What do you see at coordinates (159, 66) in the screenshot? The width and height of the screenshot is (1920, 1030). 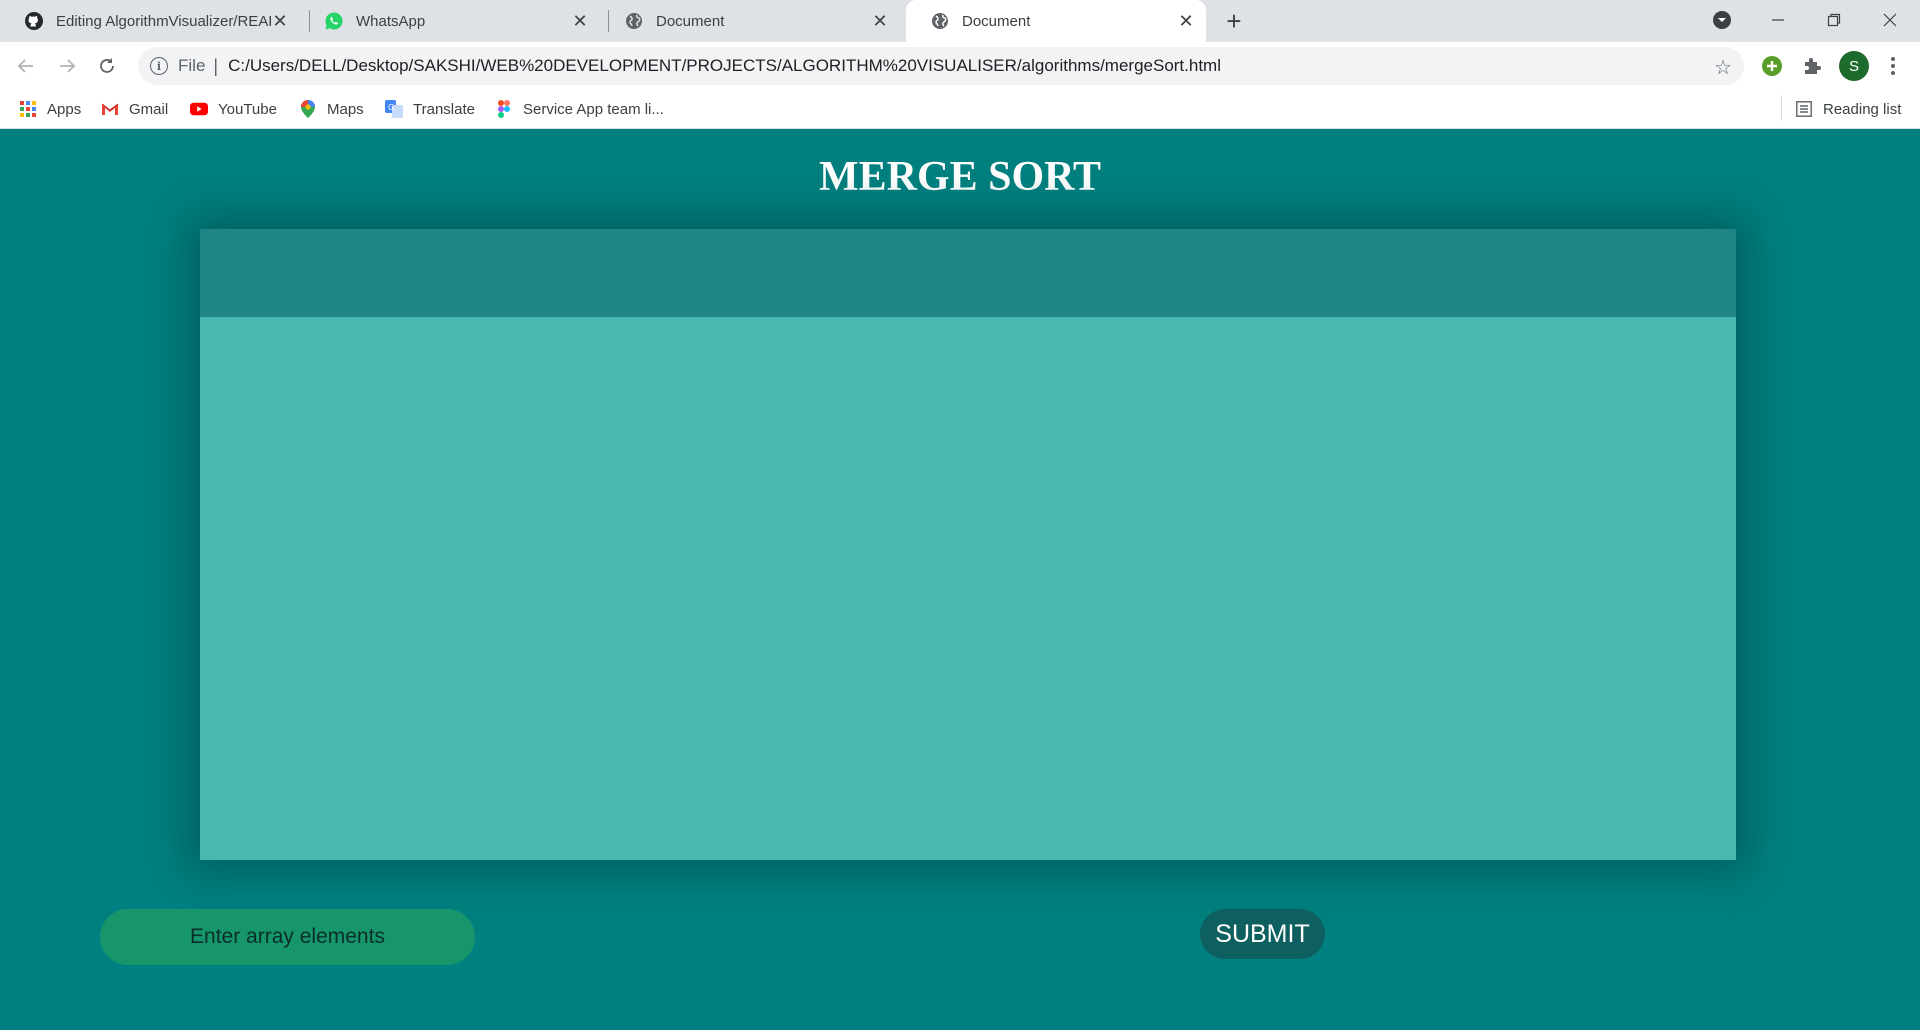 I see `info-icon: i` at bounding box center [159, 66].